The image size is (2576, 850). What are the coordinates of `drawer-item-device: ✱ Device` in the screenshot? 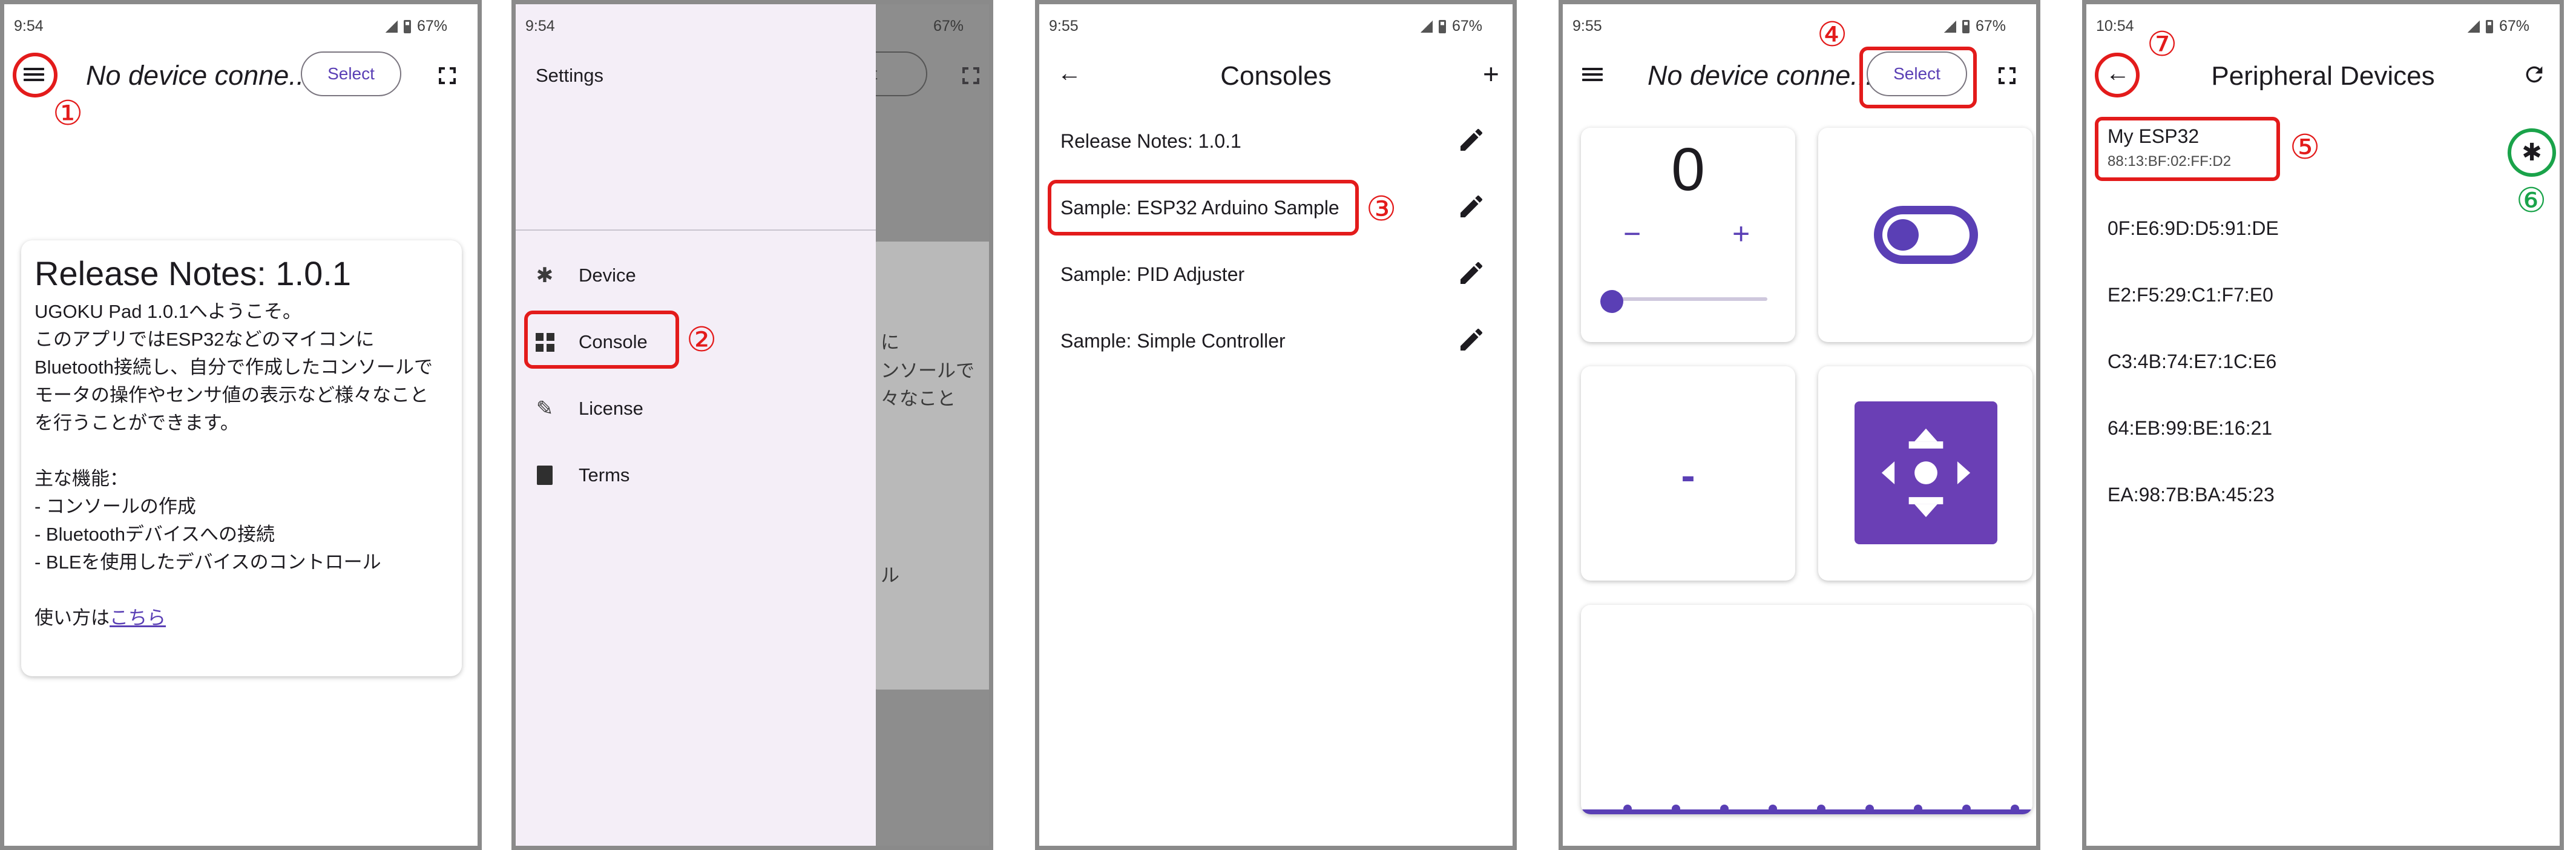 It's located at (691, 275).